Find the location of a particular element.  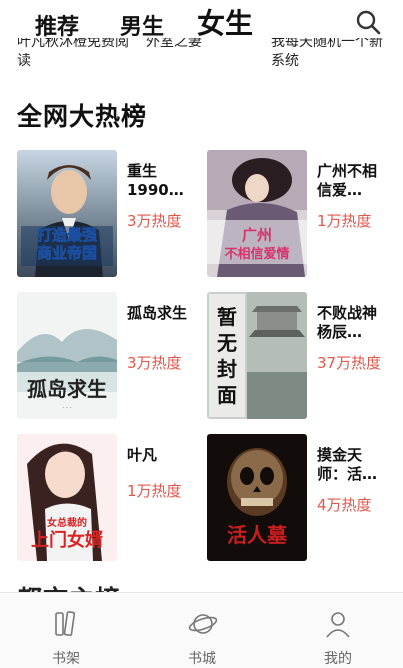

book-cover: 活人墓 is located at coordinates (257, 497).